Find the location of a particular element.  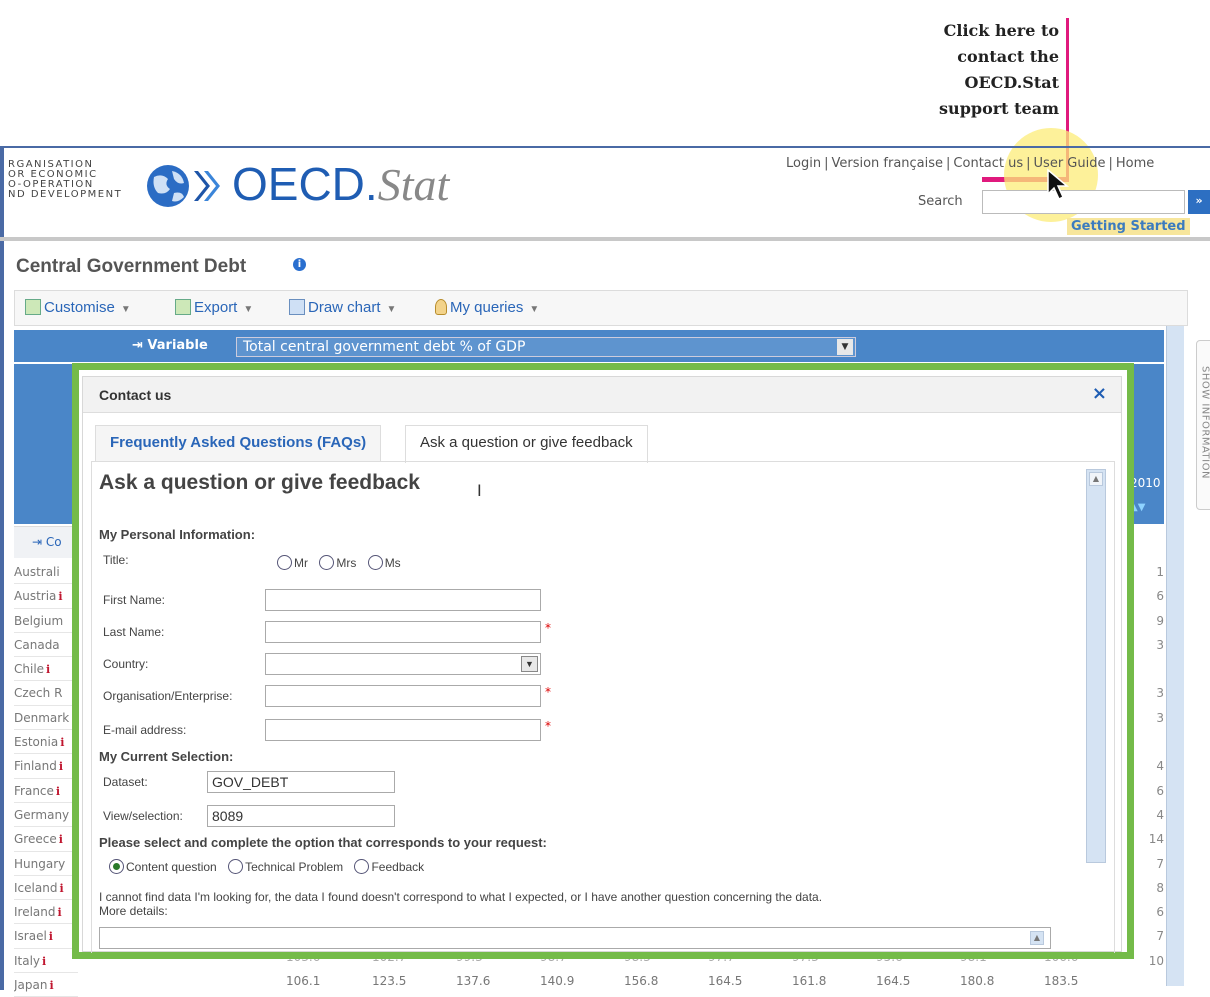

japan-data-cell: 180.8 is located at coordinates (977, 981).